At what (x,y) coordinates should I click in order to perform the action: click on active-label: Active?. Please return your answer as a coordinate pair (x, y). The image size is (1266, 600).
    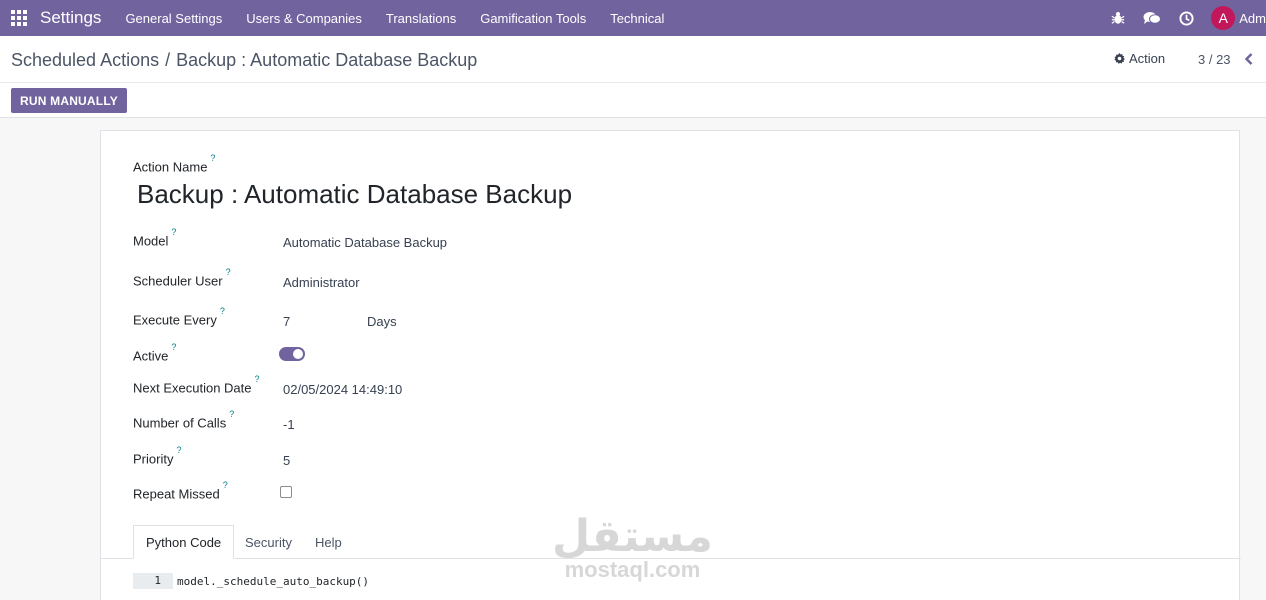
    Looking at the image, I should click on (155, 353).